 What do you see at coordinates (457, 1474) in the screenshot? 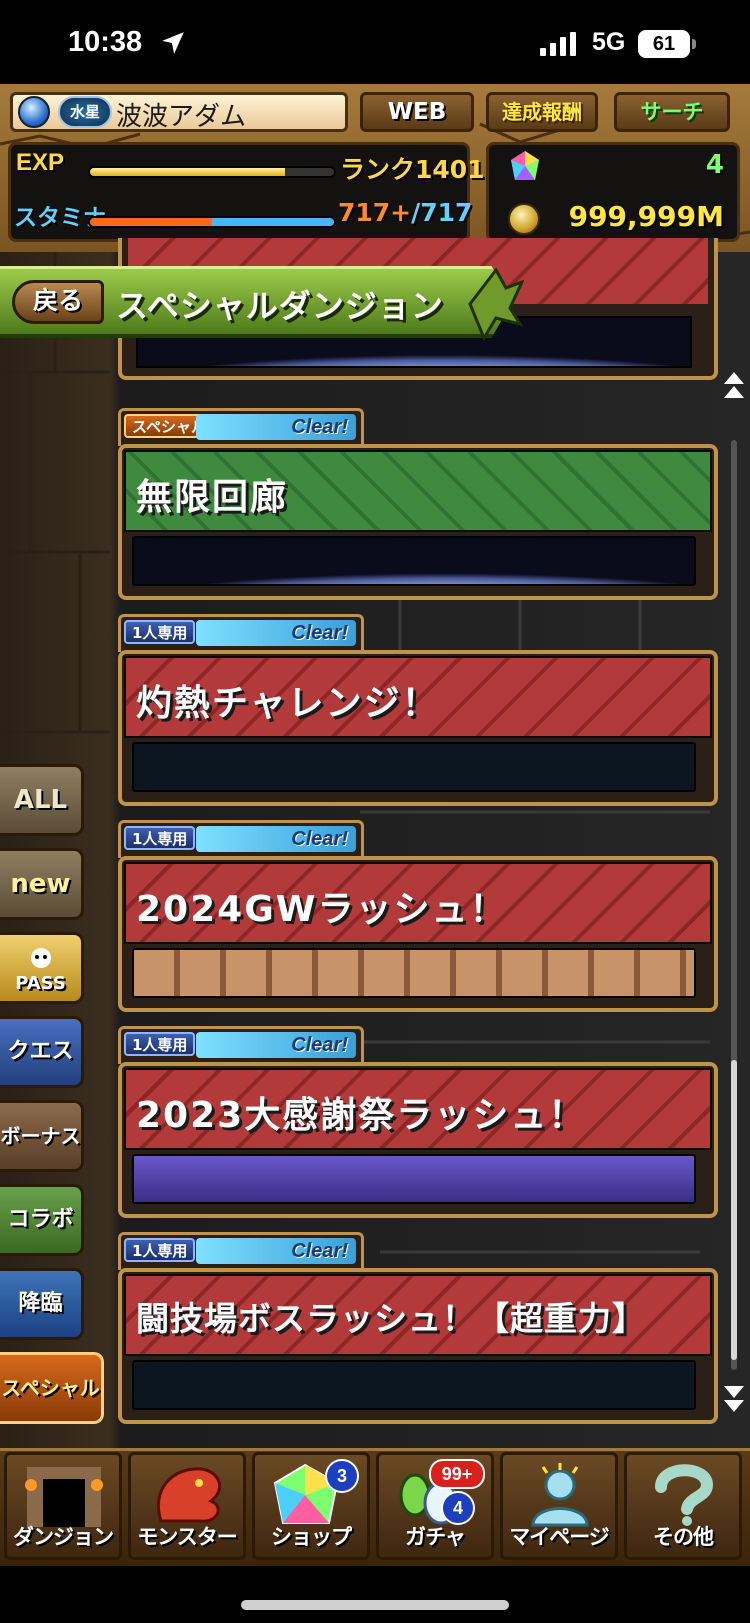
I see `gacha-badge-red: 99+` at bounding box center [457, 1474].